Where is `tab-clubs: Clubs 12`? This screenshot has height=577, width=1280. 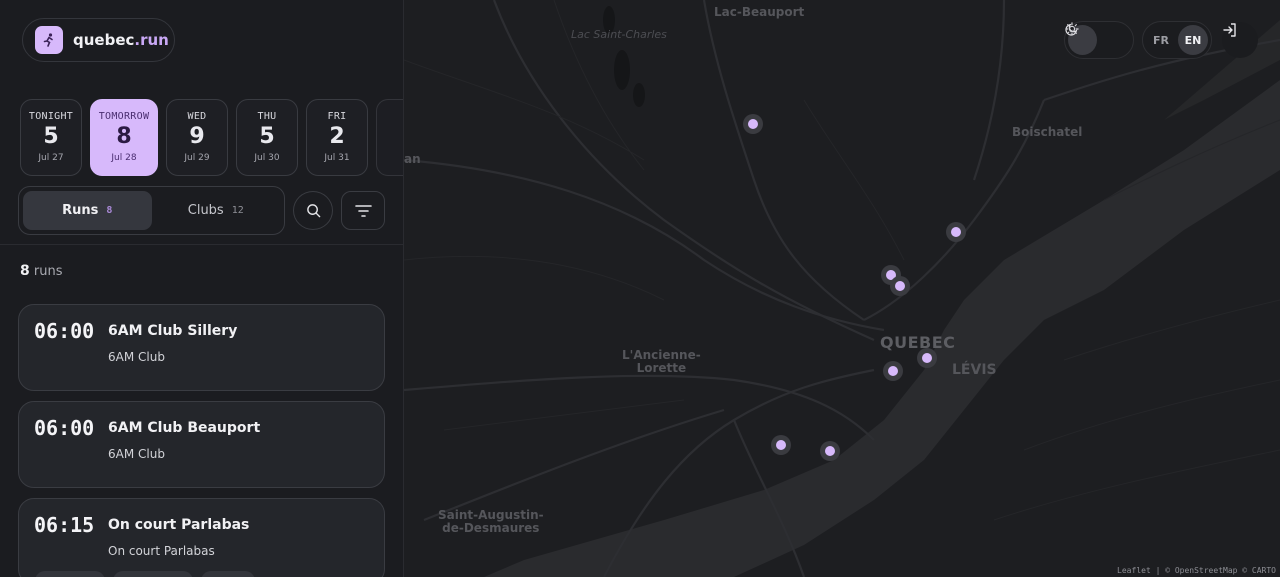
tab-clubs: Clubs 12 is located at coordinates (216, 210).